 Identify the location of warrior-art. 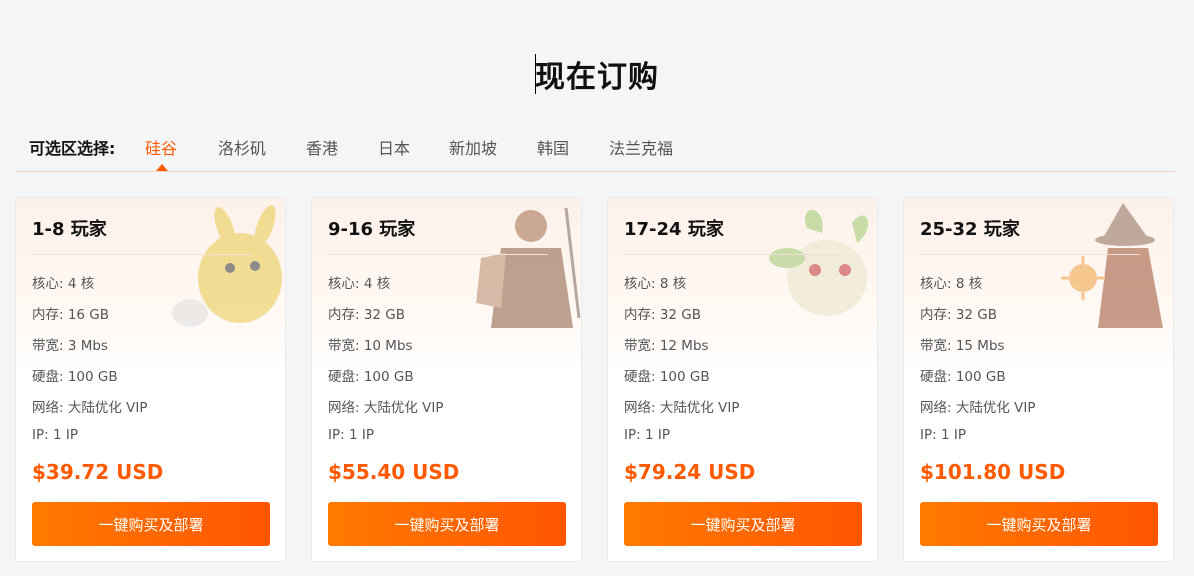
(528, 267).